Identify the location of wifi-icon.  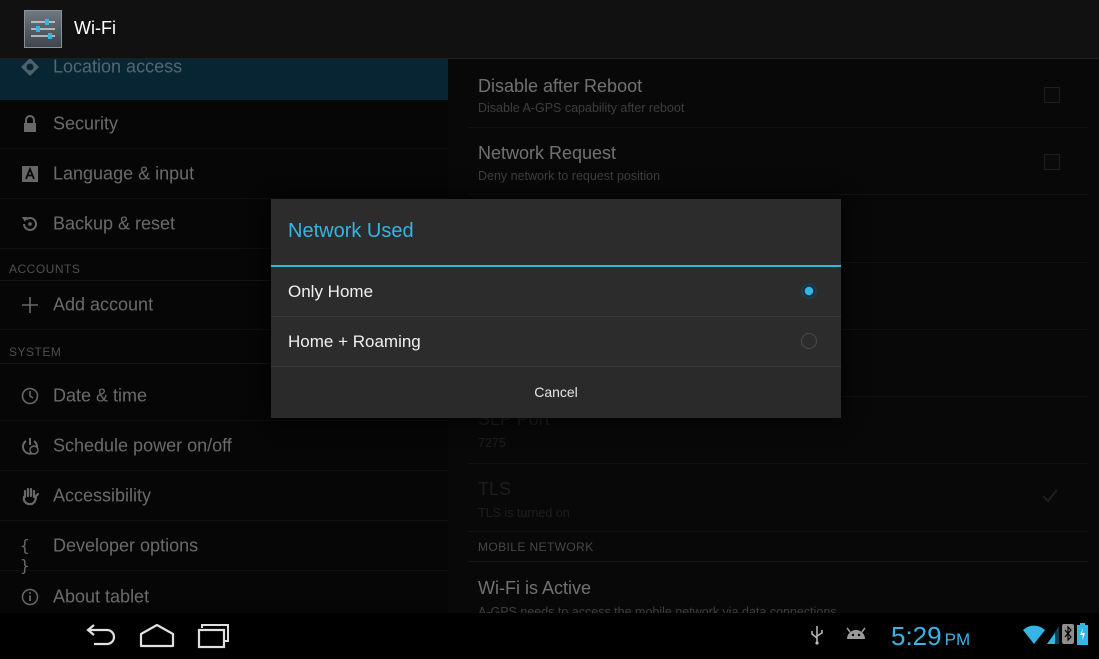
(1034, 634).